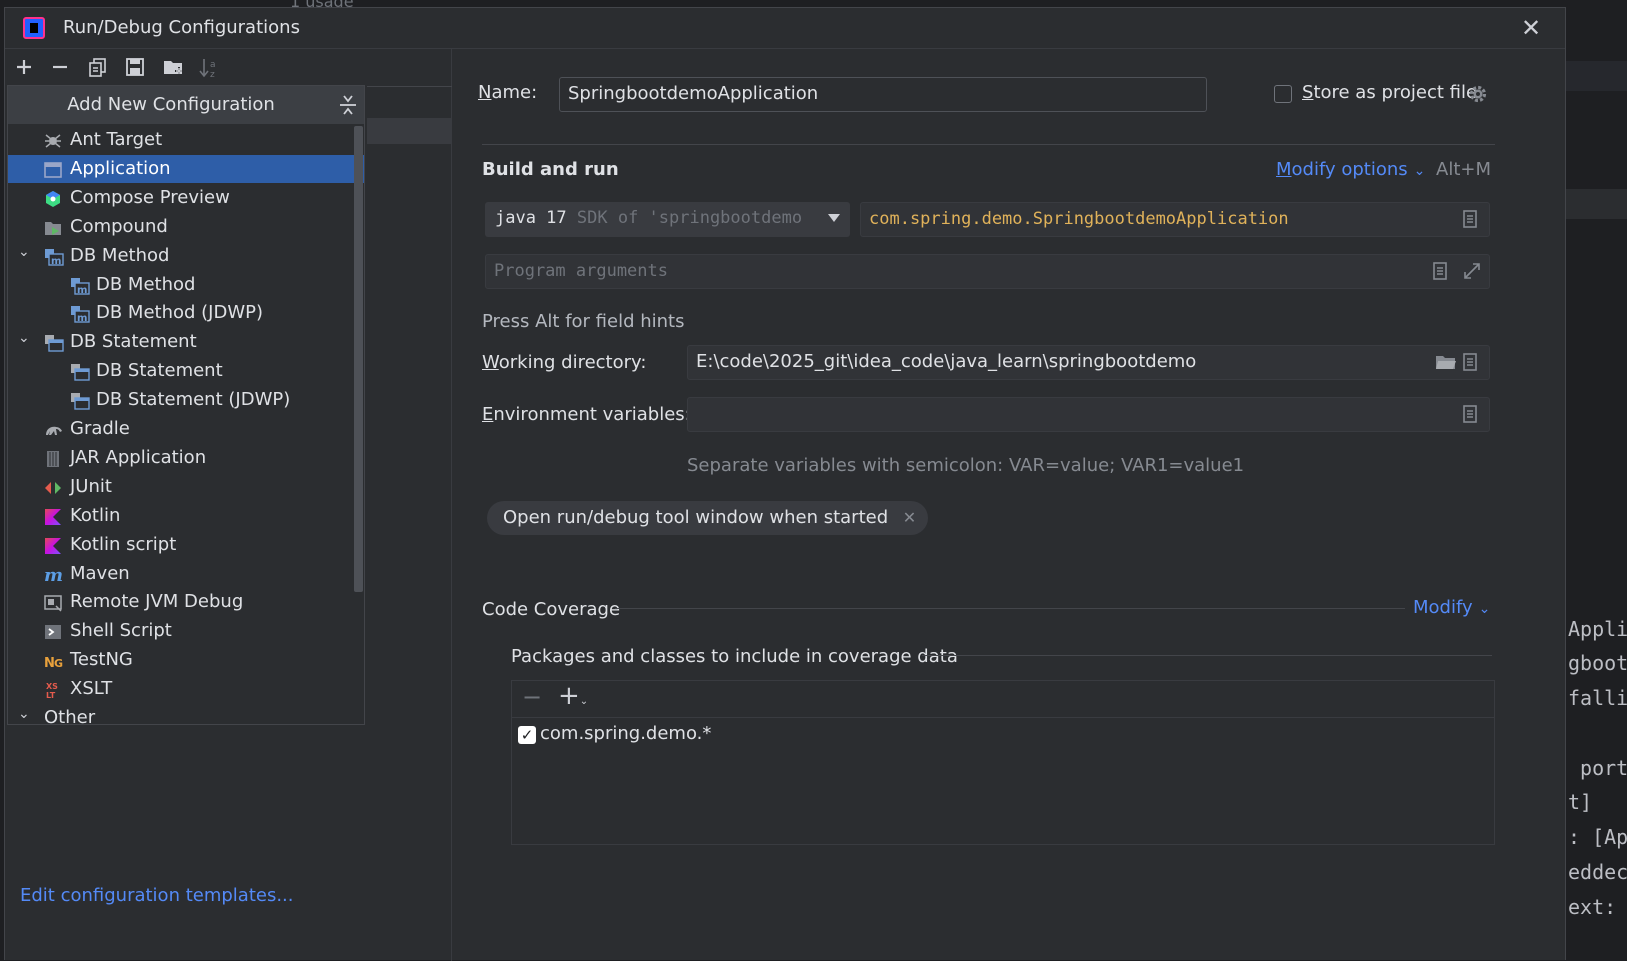  Describe the element at coordinates (1597, 837) in the screenshot. I see `code-line: : [Ap` at that location.